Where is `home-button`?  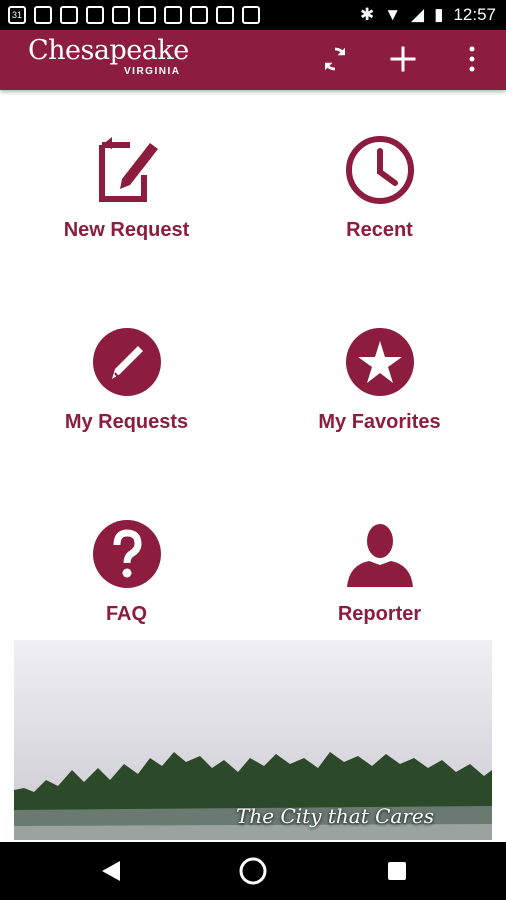 home-button is located at coordinates (253, 871).